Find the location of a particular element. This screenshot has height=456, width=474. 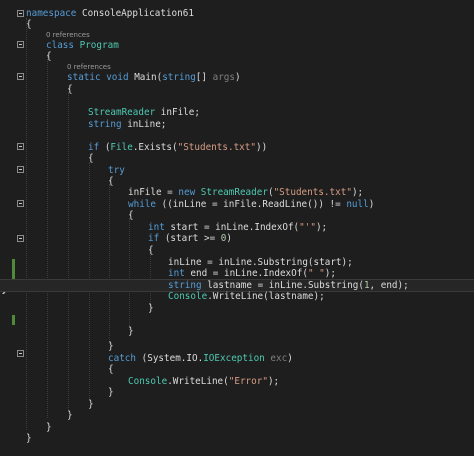

code-line: Console.WriteLine("Error"); is located at coordinates (203, 381).